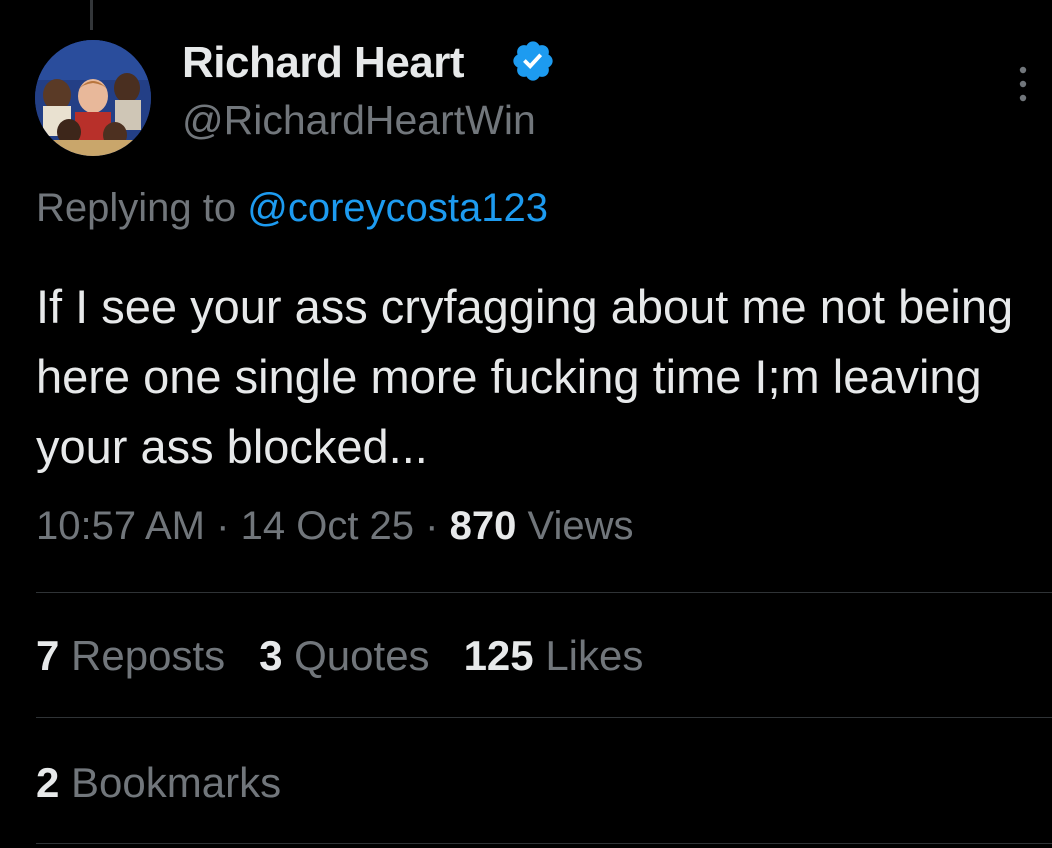 This screenshot has height=848, width=1052. Describe the element at coordinates (580, 526) in the screenshot. I see `views-label: Views` at that location.